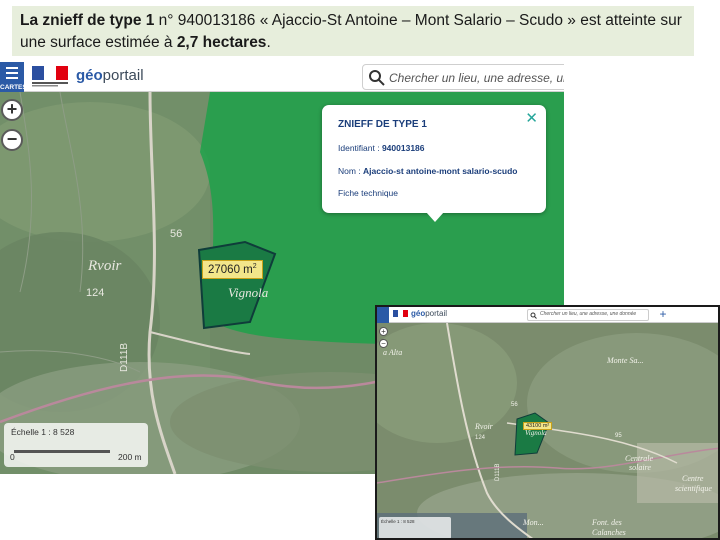 This screenshot has width=720, height=540. Describe the element at coordinates (609, 532) in the screenshot. I see `inset-label-calanches: Calanches` at that location.